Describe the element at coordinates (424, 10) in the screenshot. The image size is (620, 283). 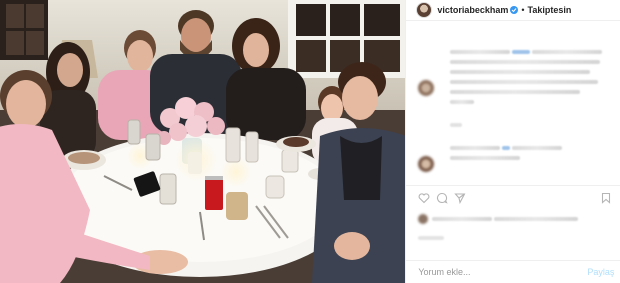
I see `profile-avatar` at that location.